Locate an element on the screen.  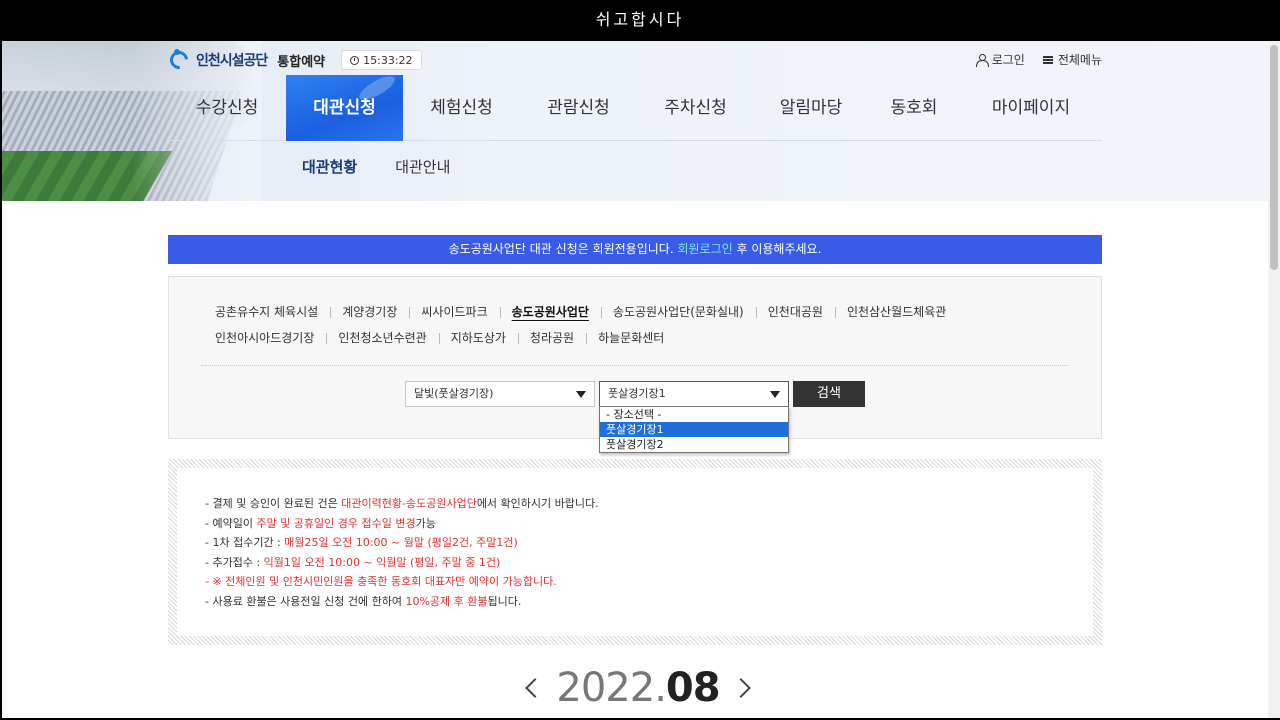
nav-club: 동호회 is located at coordinates (914, 108).